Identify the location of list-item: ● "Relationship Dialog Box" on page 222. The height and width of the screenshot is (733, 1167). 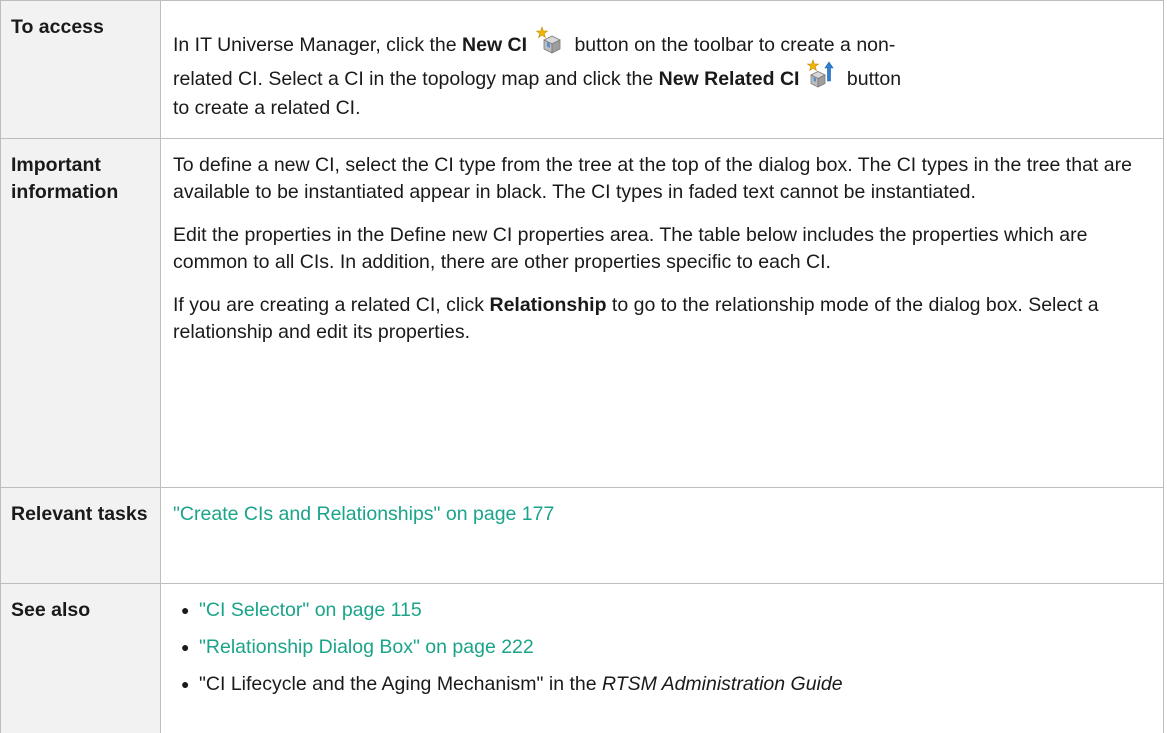
(661, 647).